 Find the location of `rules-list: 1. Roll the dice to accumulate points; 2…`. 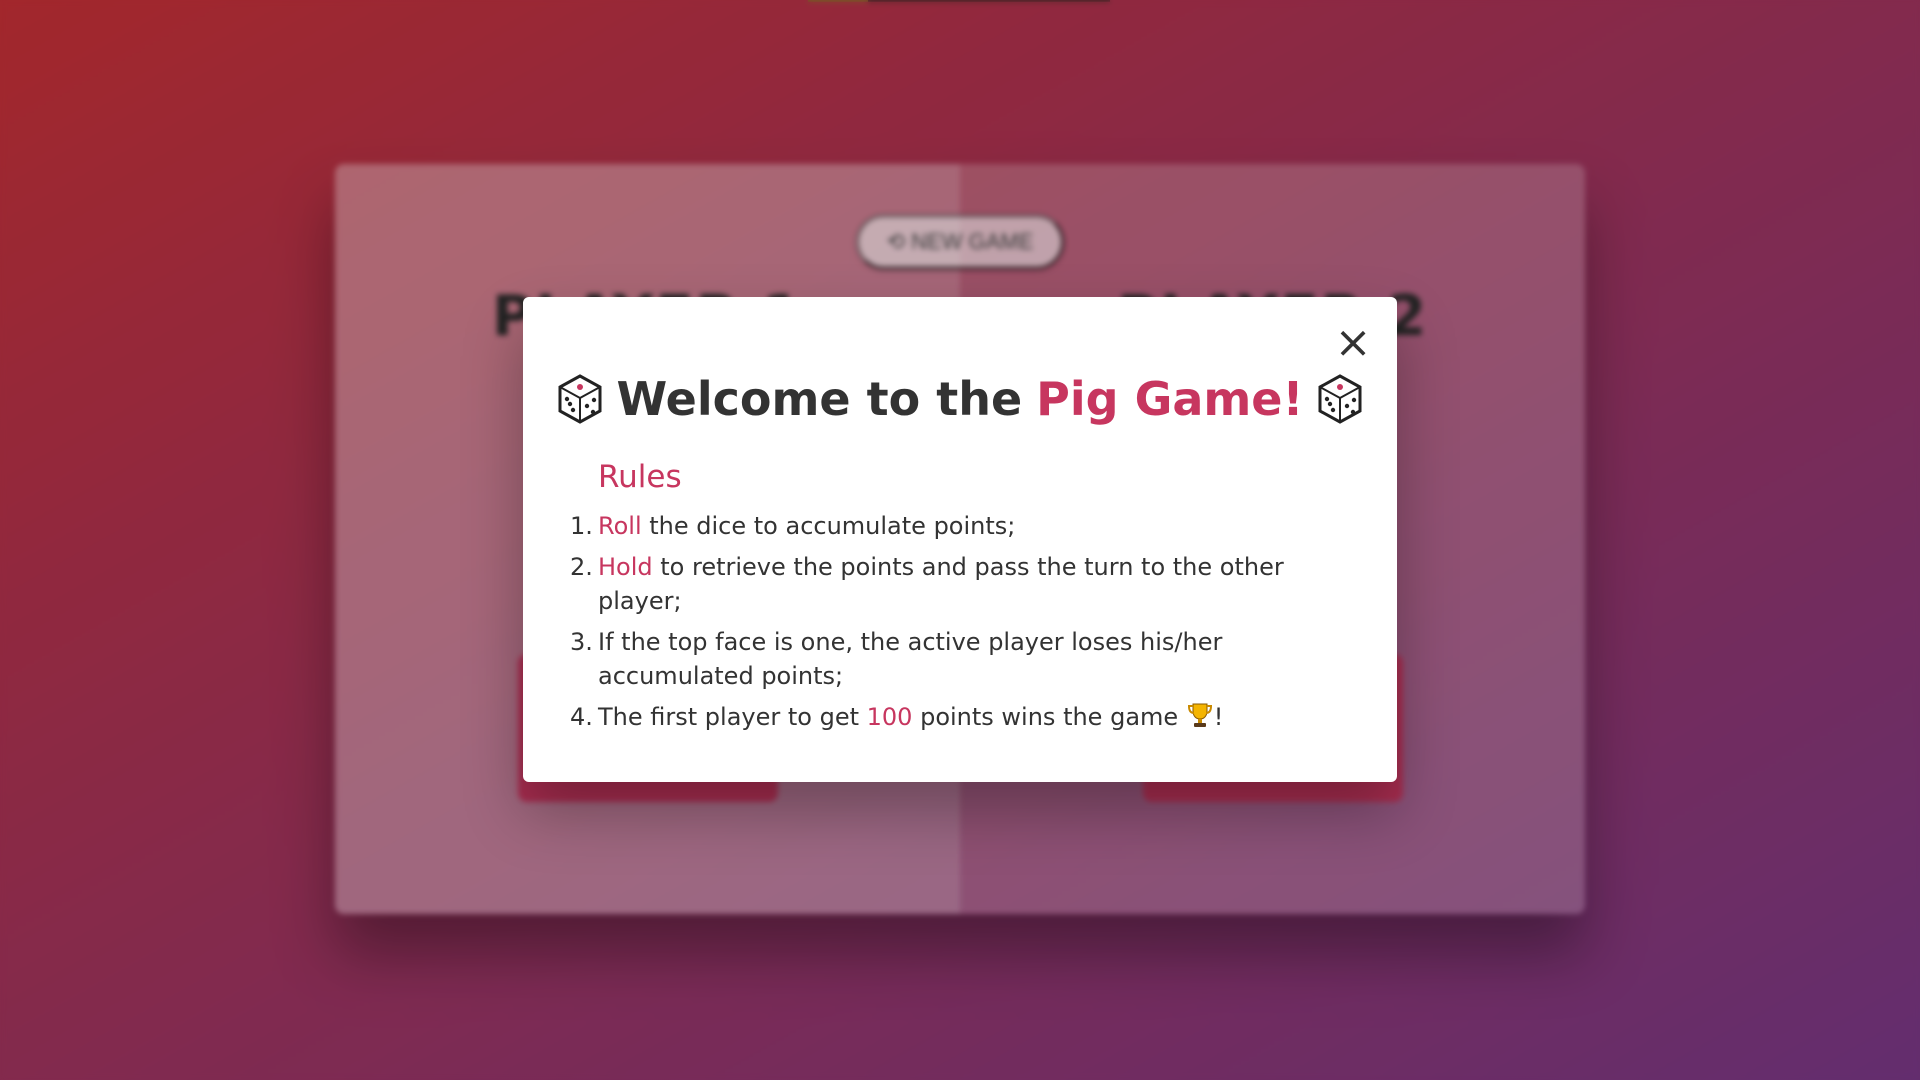

rules-list: 1. Roll the dice to accumulate points; 2… is located at coordinates (948, 625).